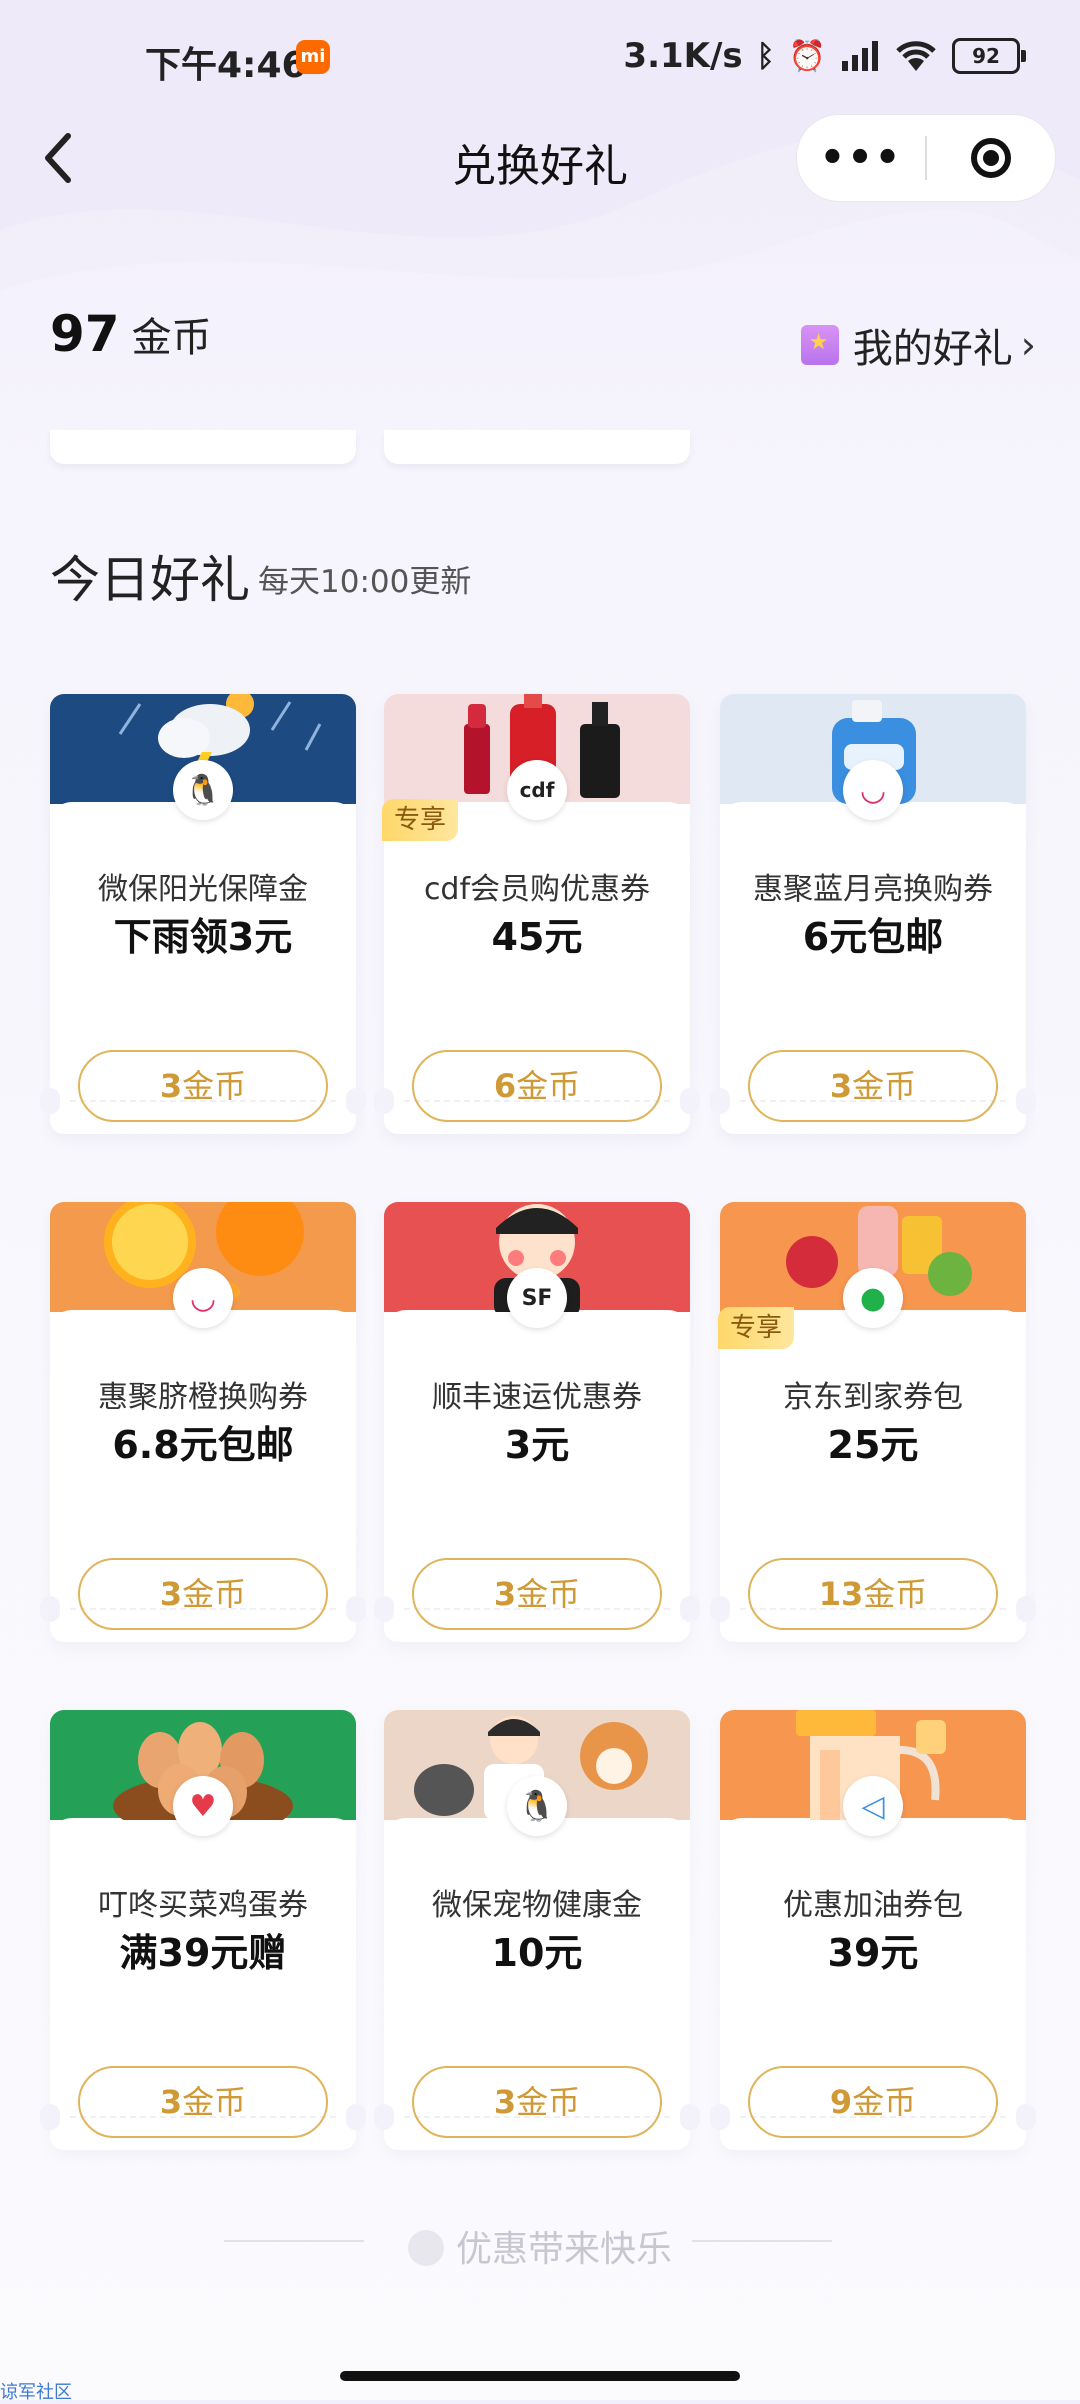  I want to click on target-icon, so click(991, 158).